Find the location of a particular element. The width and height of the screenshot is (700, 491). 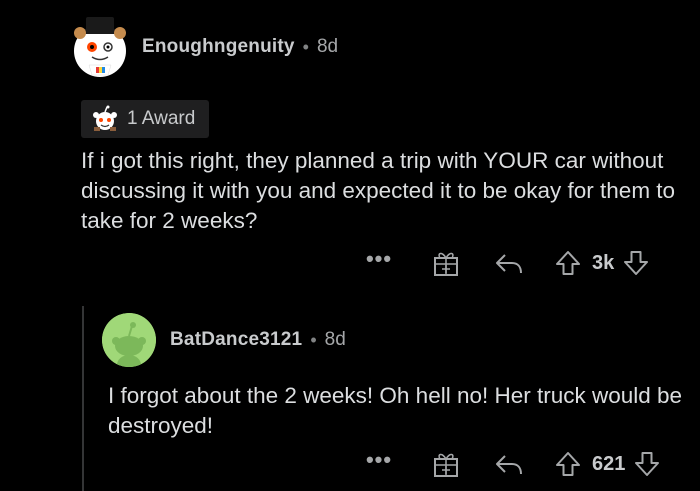

default-snoo-avatar-icon is located at coordinates (129, 340).